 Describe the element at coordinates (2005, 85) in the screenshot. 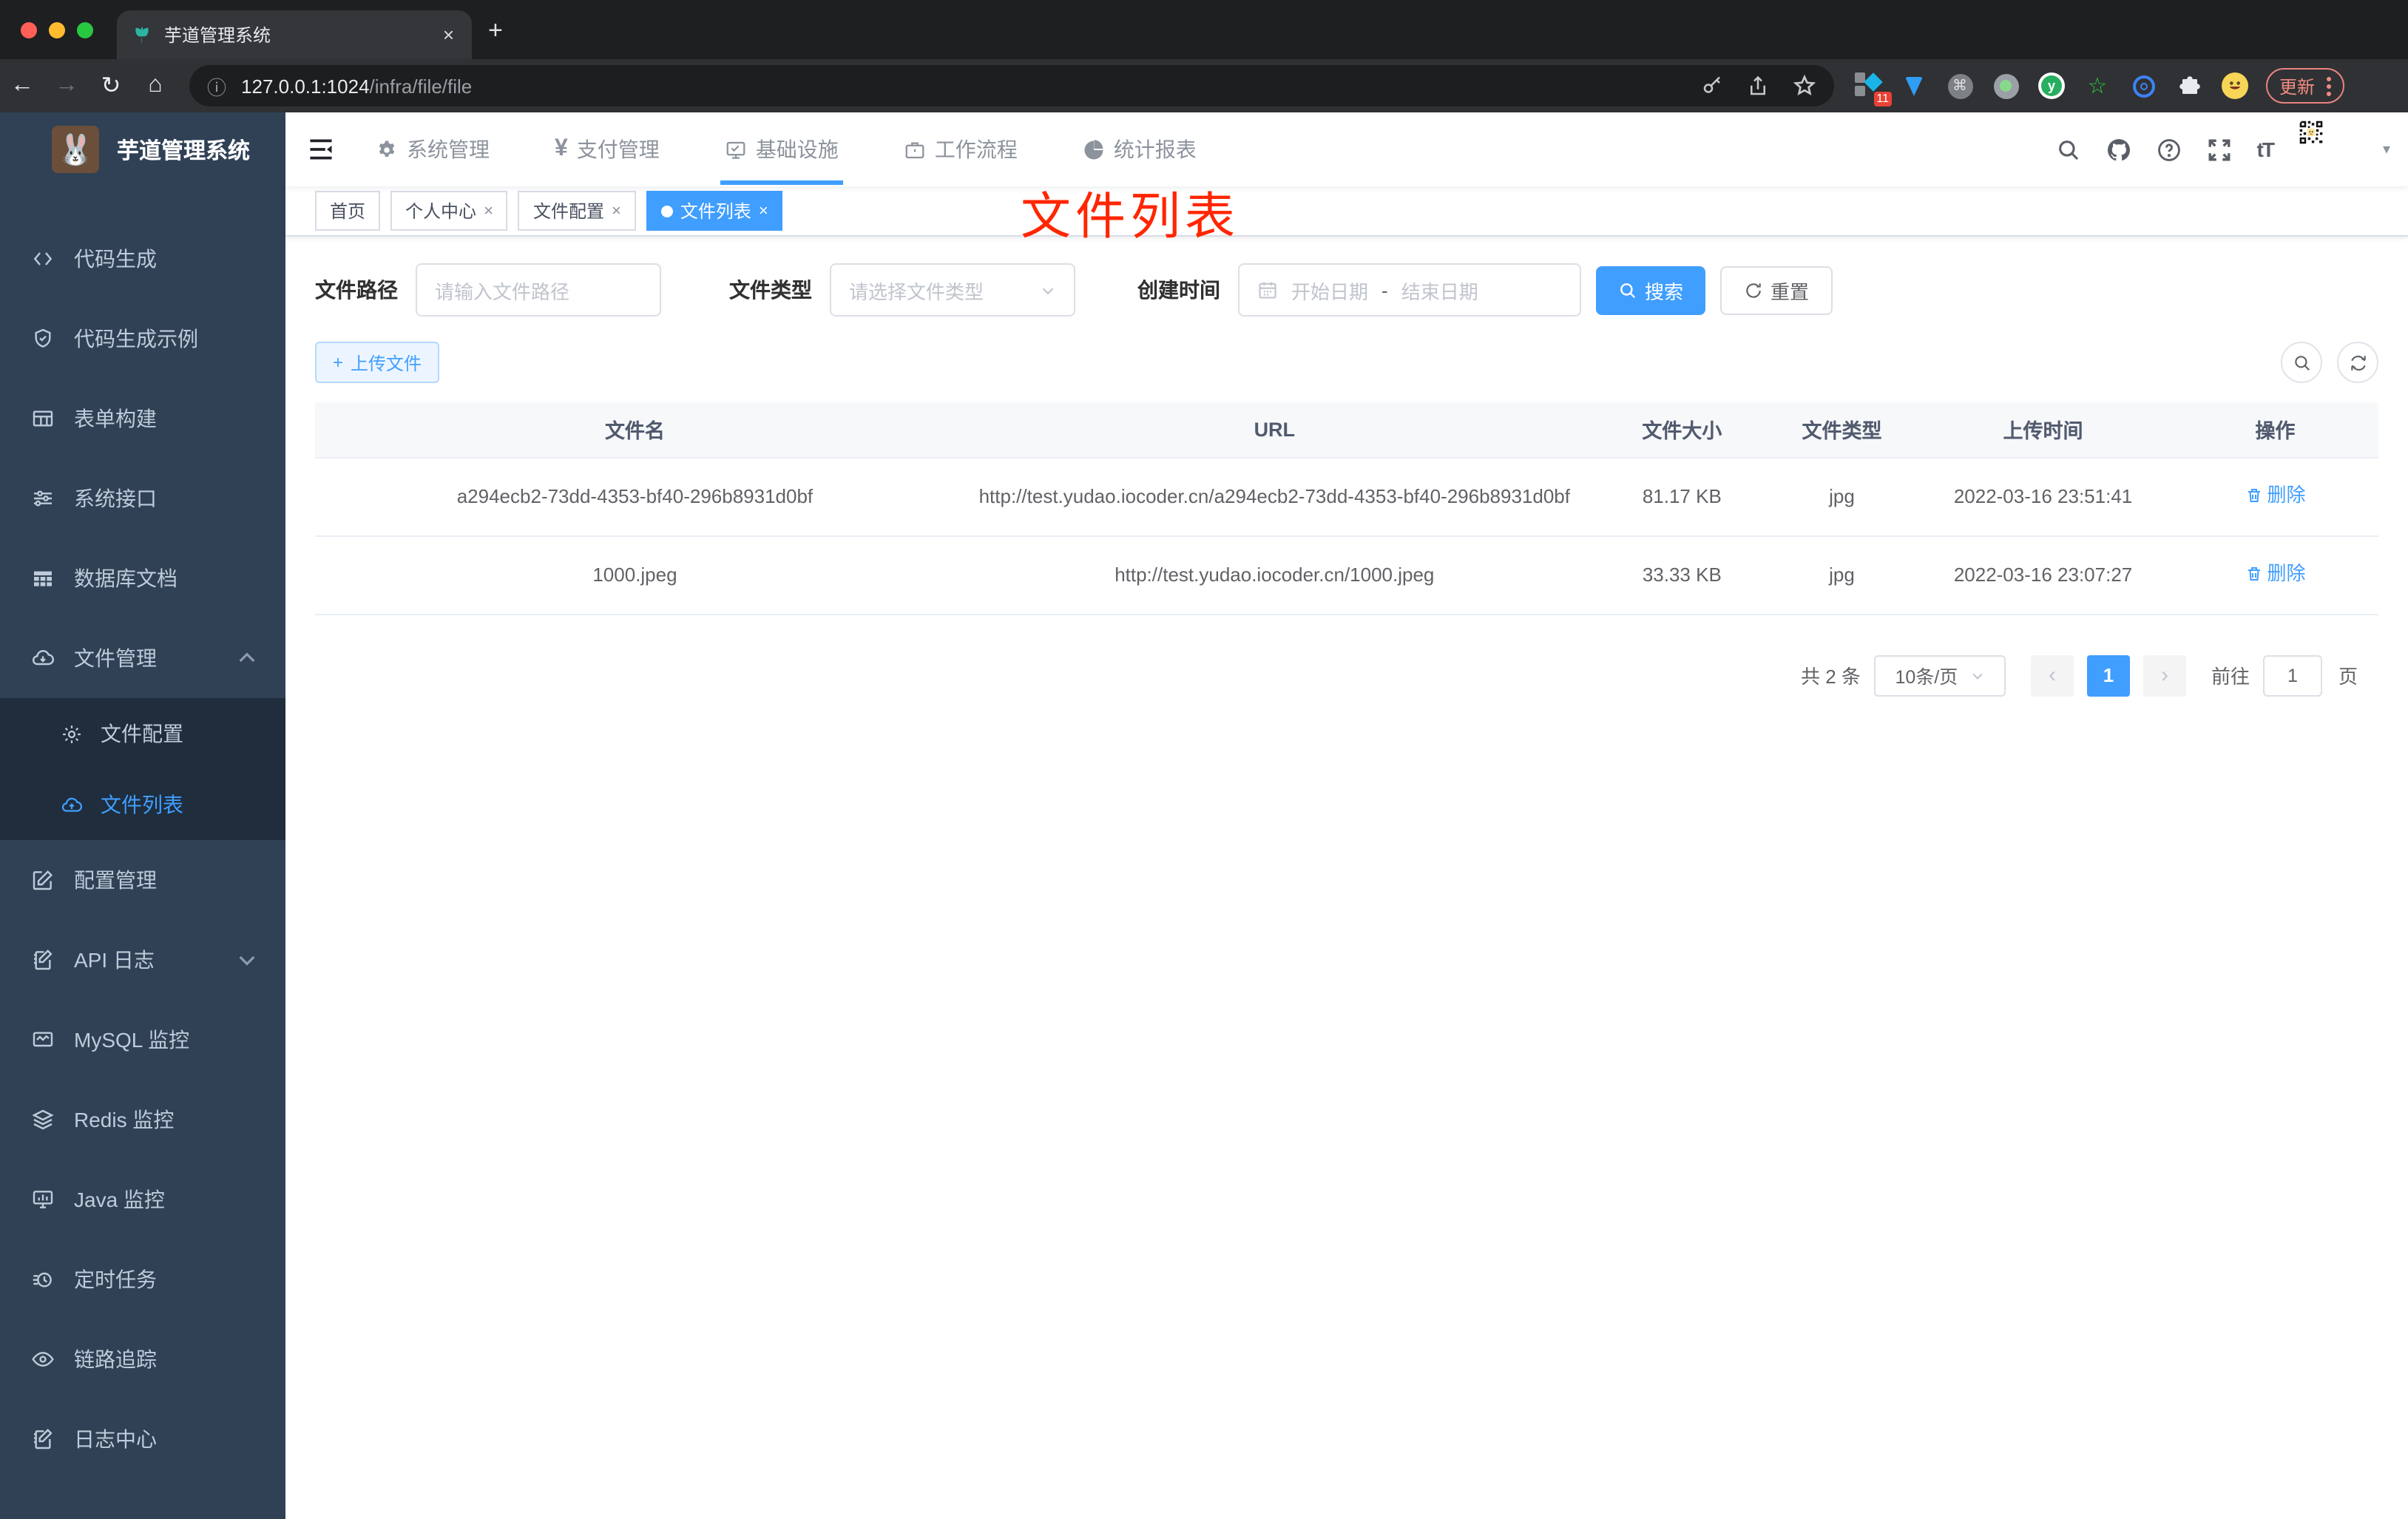

I see `dot-extension-icon` at that location.